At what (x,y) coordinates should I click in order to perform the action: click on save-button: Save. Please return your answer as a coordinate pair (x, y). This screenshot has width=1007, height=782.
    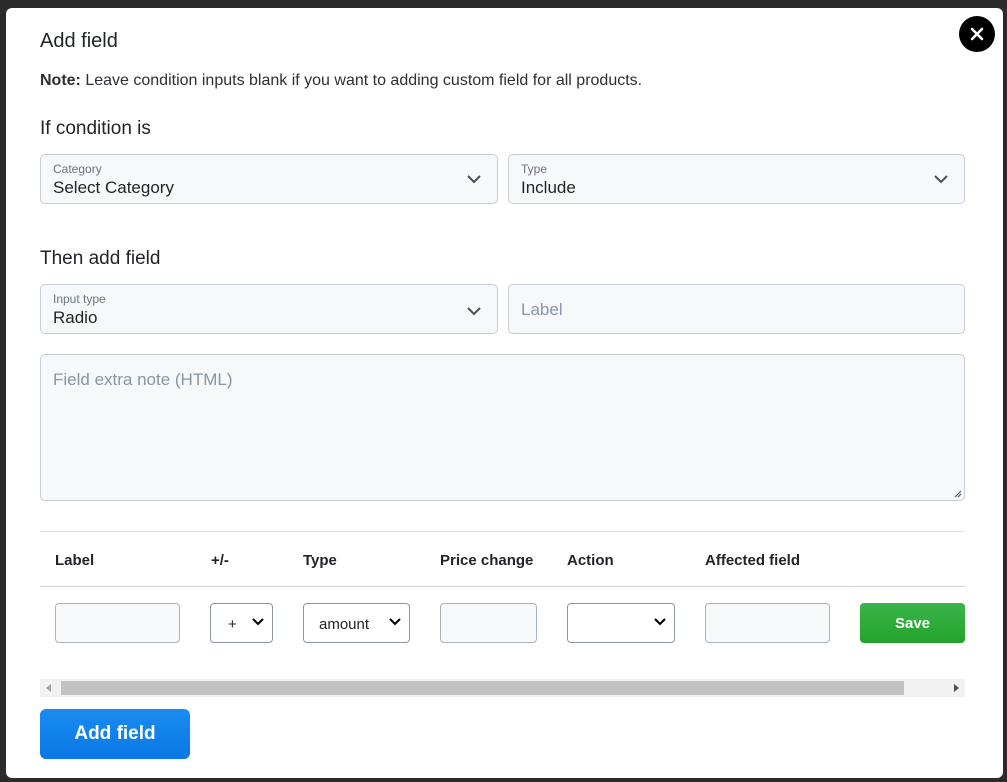
    Looking at the image, I should click on (912, 623).